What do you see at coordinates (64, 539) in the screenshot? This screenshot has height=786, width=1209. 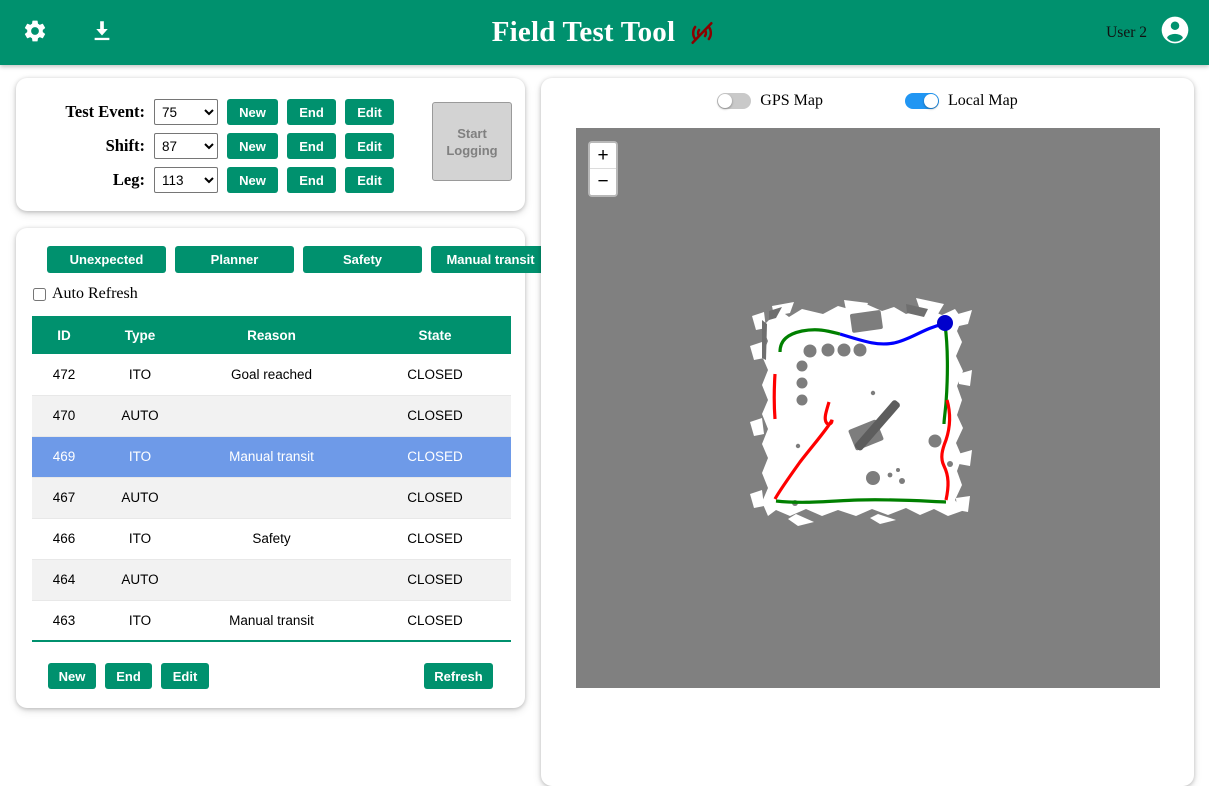 I see `cell-id: 466` at bounding box center [64, 539].